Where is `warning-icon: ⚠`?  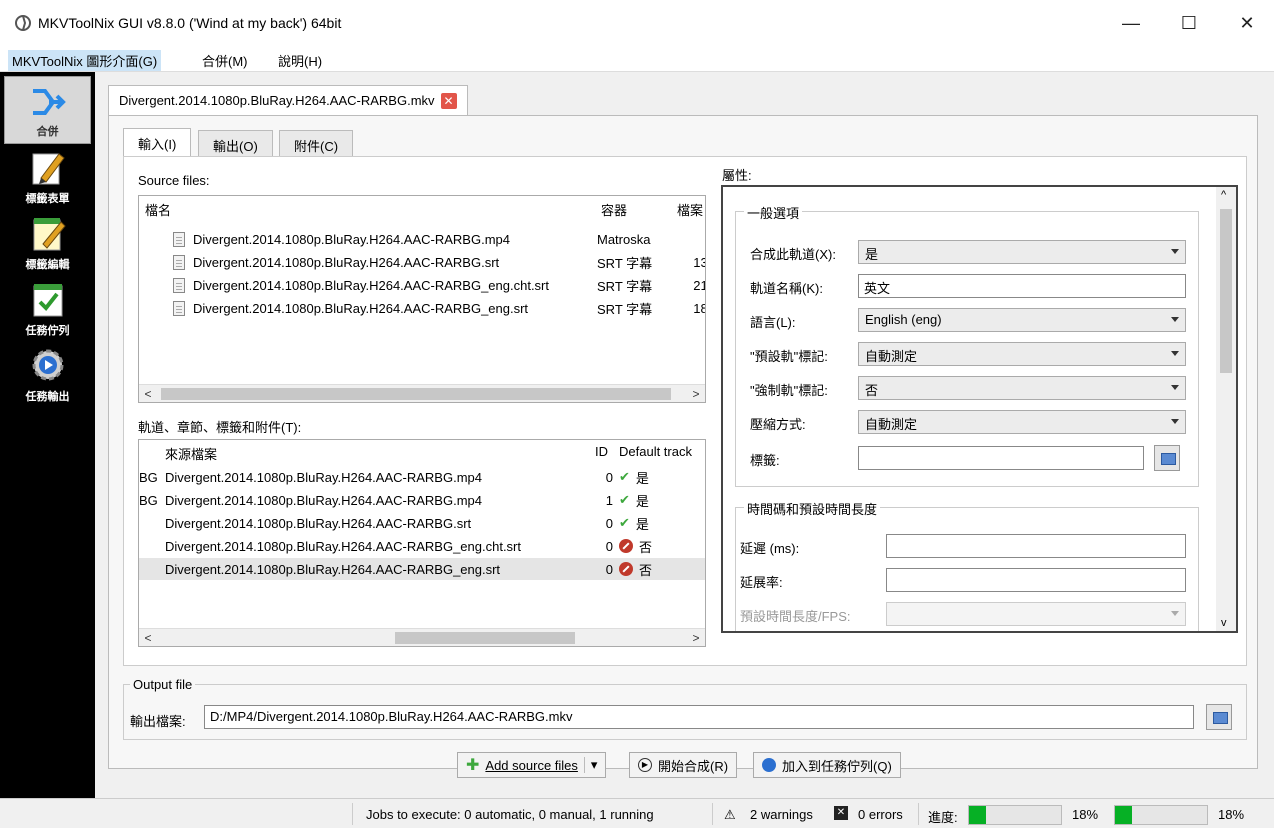
warning-icon: ⚠ is located at coordinates (730, 815).